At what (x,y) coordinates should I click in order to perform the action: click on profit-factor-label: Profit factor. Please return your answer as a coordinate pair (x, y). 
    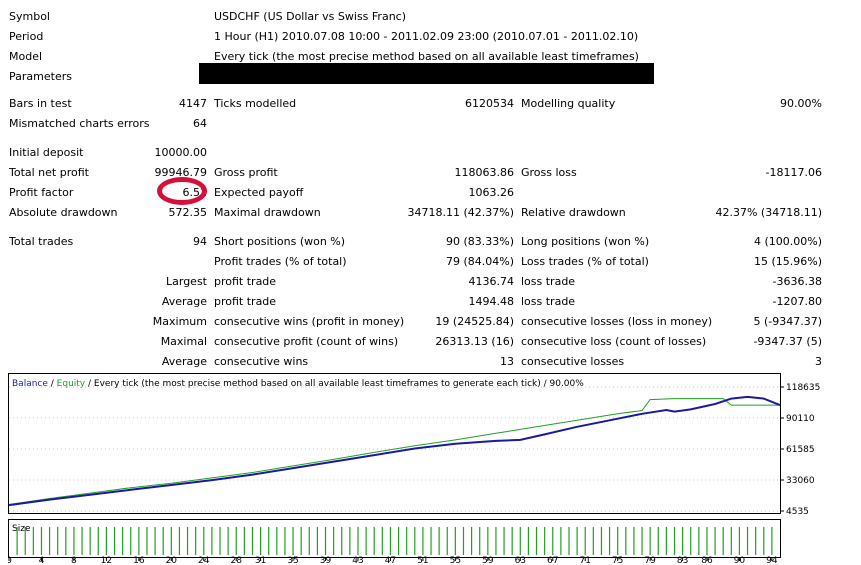
    Looking at the image, I should click on (41, 192).